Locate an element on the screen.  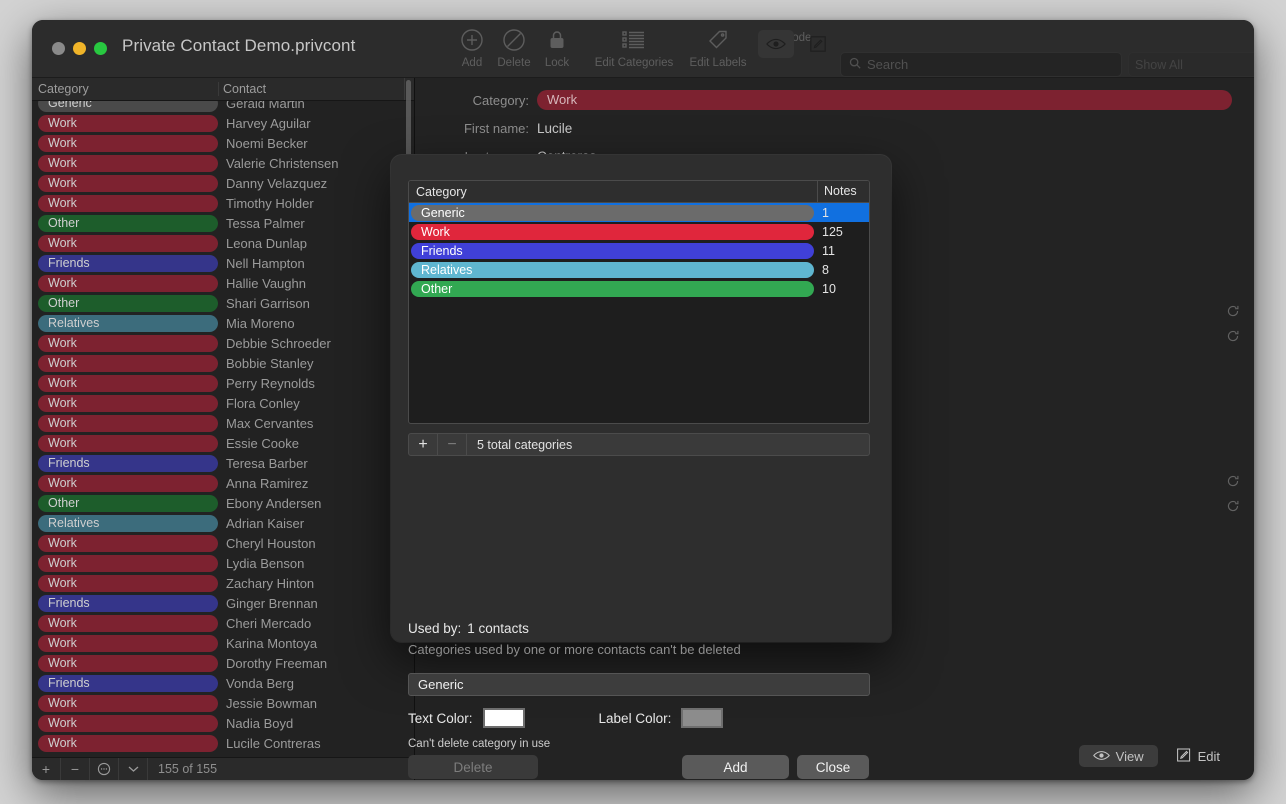
column-header-contact: Contact is located at coordinates (311, 89).